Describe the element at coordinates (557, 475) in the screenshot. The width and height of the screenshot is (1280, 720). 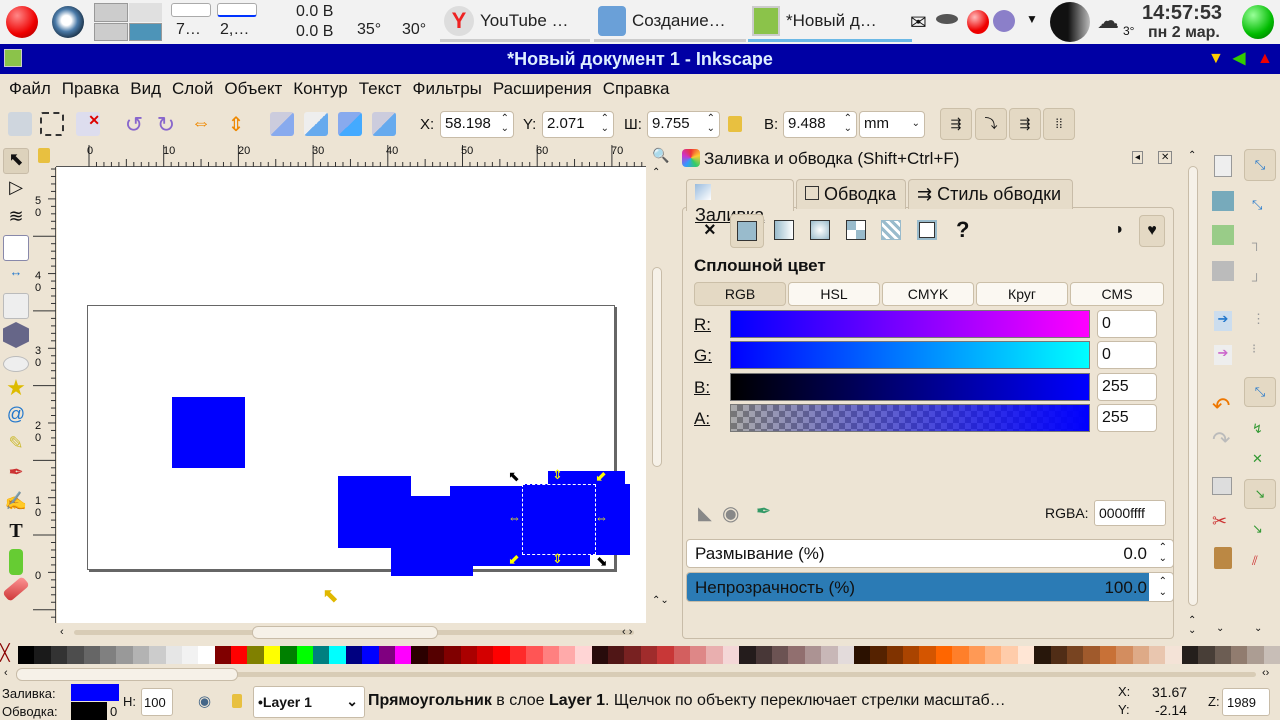
I see `skew-handle-icon: ⇕` at that location.